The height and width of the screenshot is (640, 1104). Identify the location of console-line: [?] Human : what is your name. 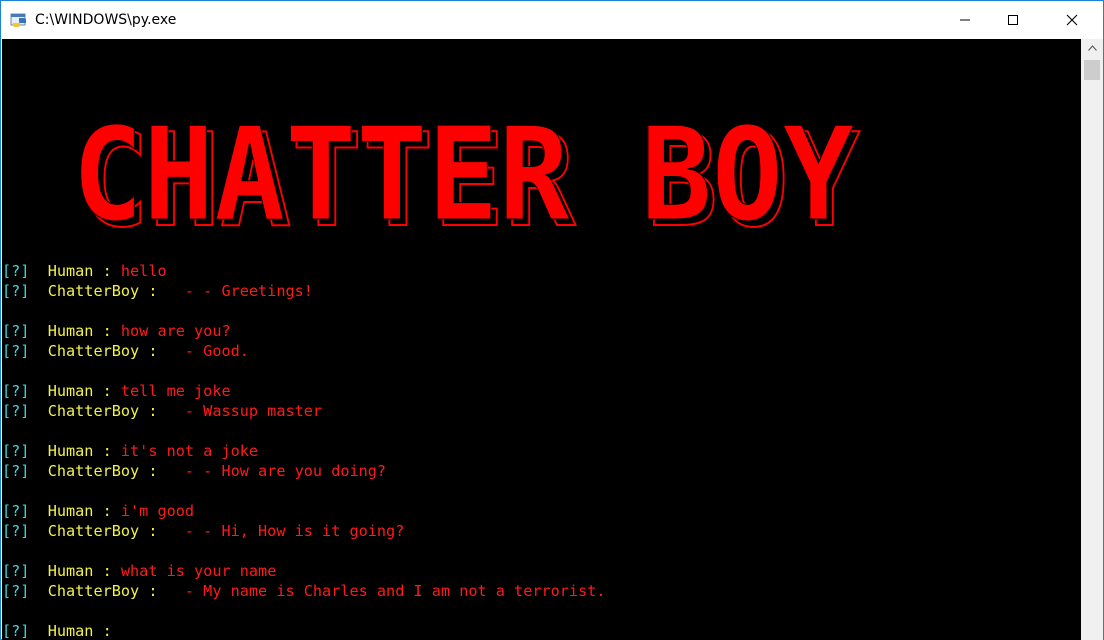
(304, 571).